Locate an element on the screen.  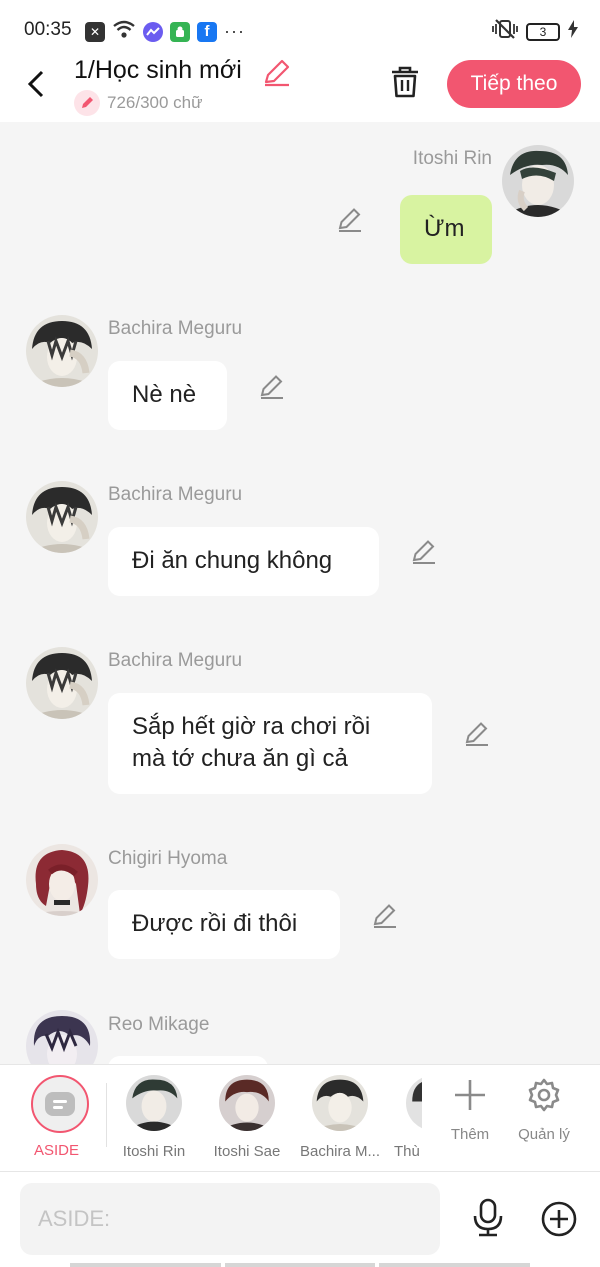
input-row is located at coordinates (300, 1219).